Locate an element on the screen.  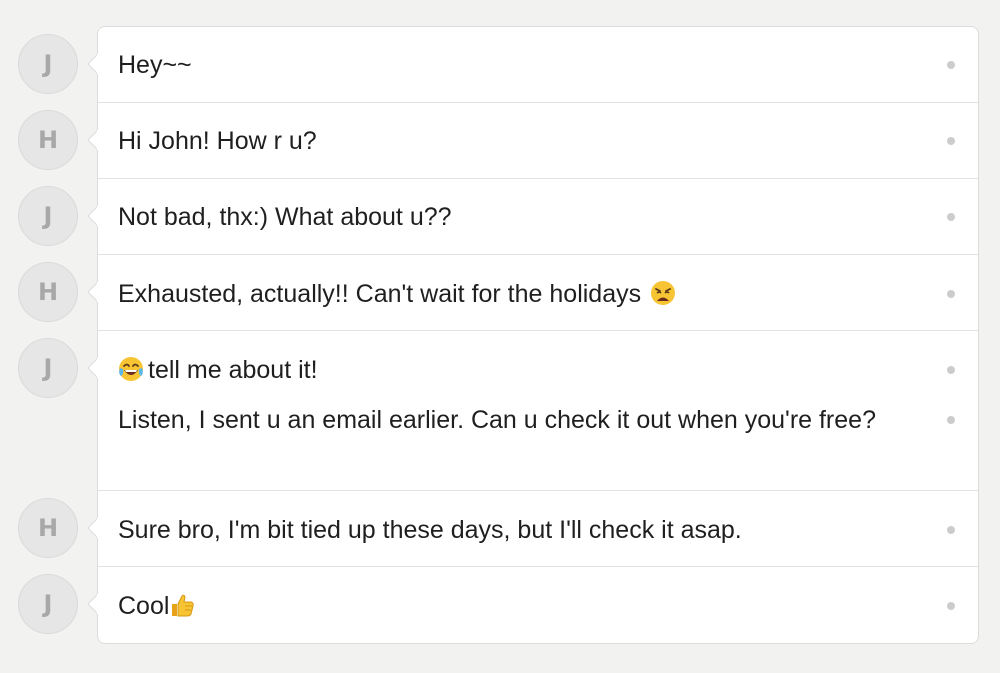
message-text: Hey~~ is located at coordinates (155, 65).